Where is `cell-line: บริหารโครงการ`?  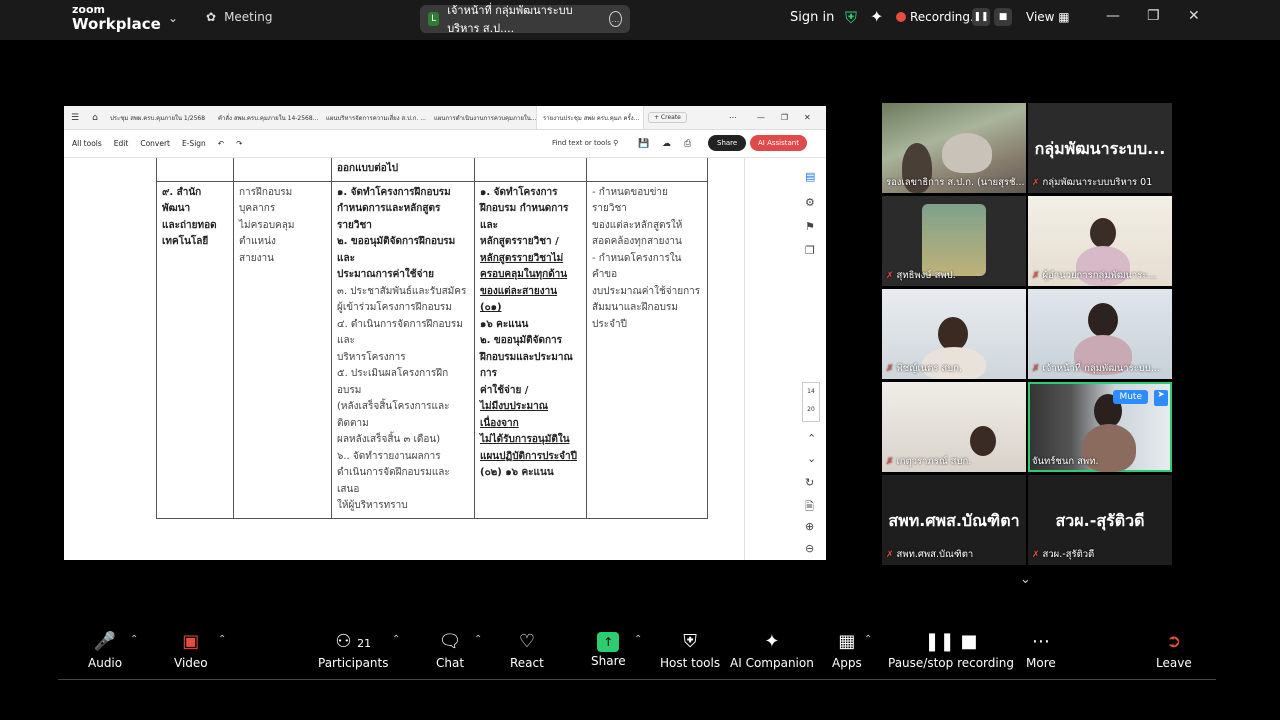 cell-line: บริหารโครงการ is located at coordinates (371, 357).